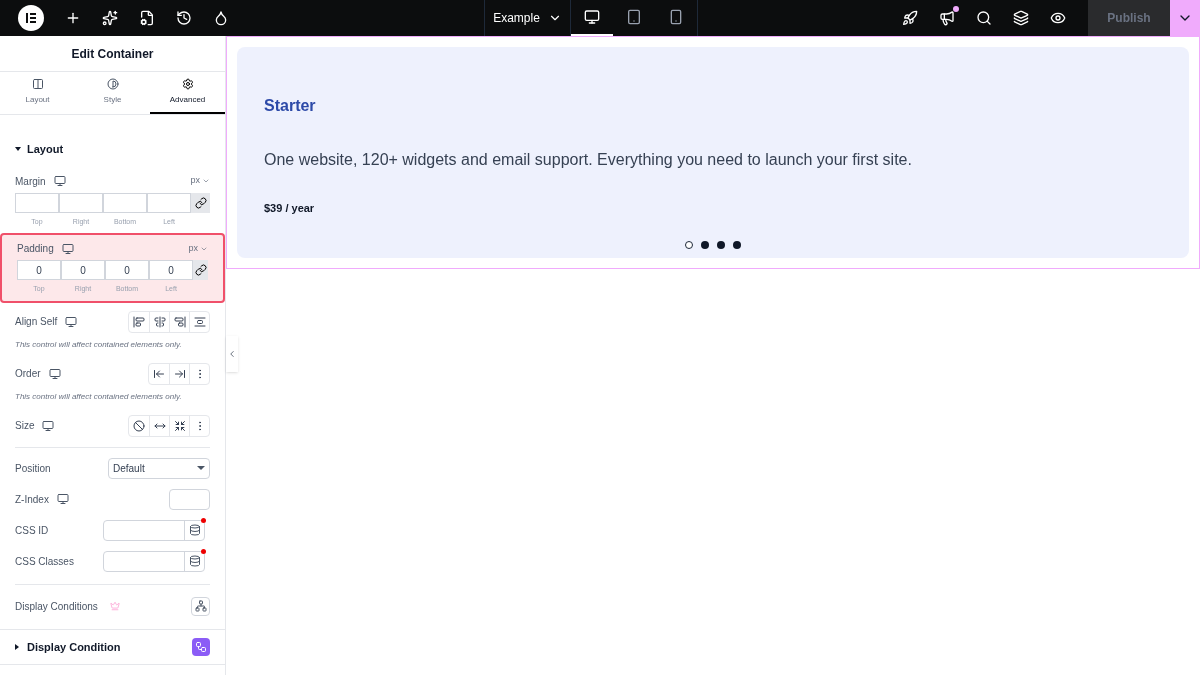 This screenshot has width=1200, height=675. What do you see at coordinates (139, 425) in the screenshot?
I see `none-icon` at bounding box center [139, 425].